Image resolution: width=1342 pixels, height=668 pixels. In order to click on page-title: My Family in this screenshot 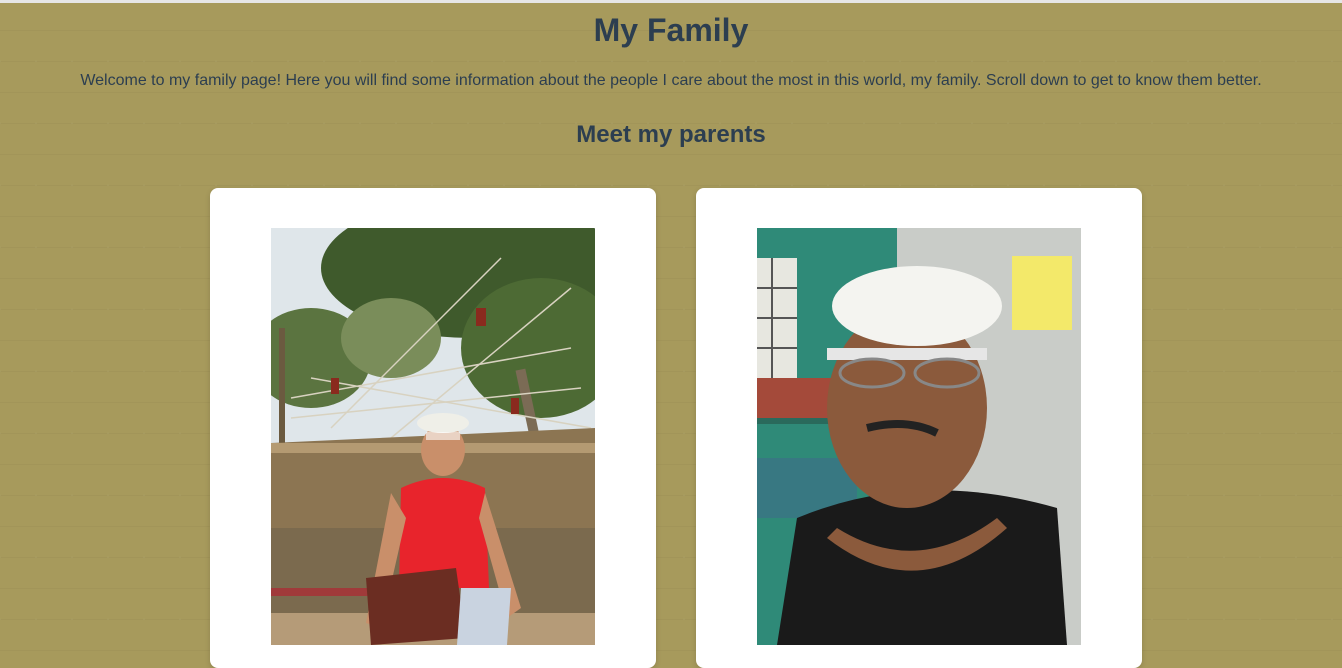, I will do `click(671, 30)`.